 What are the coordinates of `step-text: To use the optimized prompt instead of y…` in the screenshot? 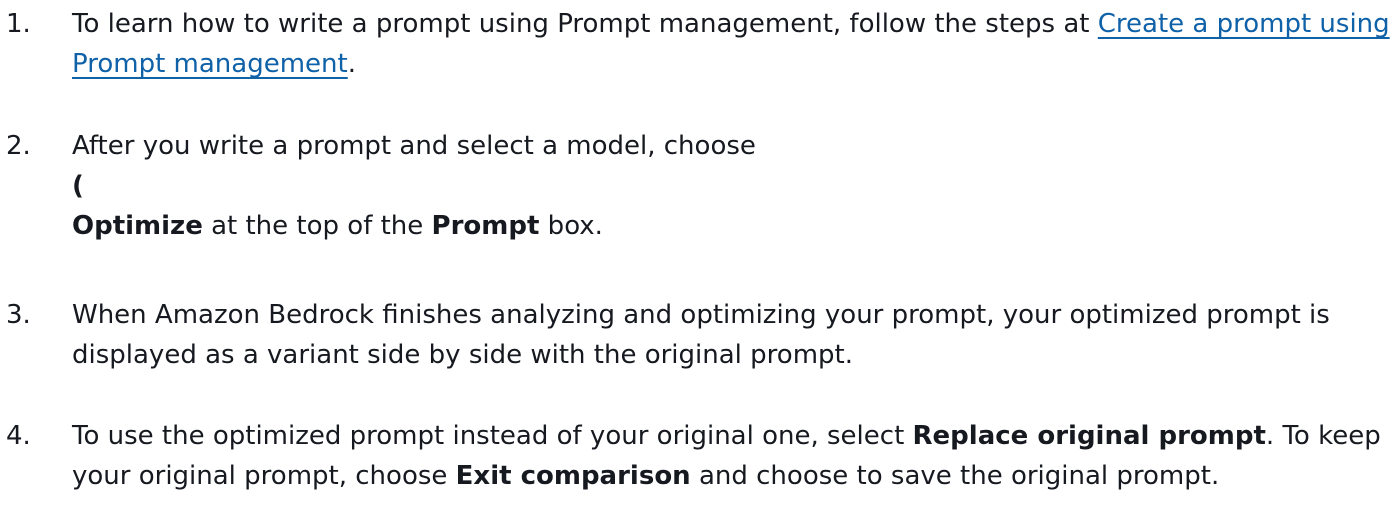 It's located at (735, 456).